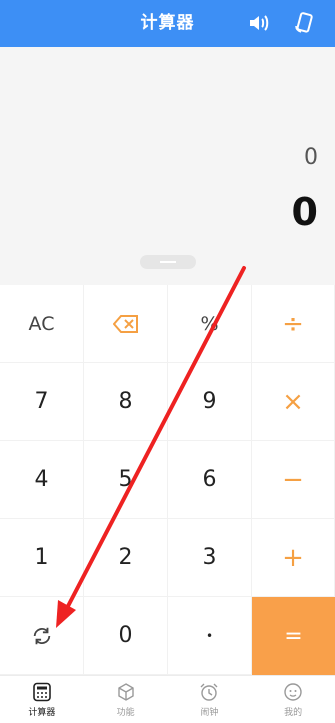 This screenshot has height=723, width=335. I want to click on bottom-tab-bar: 计算器 功能 闹钟 我的, so click(167, 699).